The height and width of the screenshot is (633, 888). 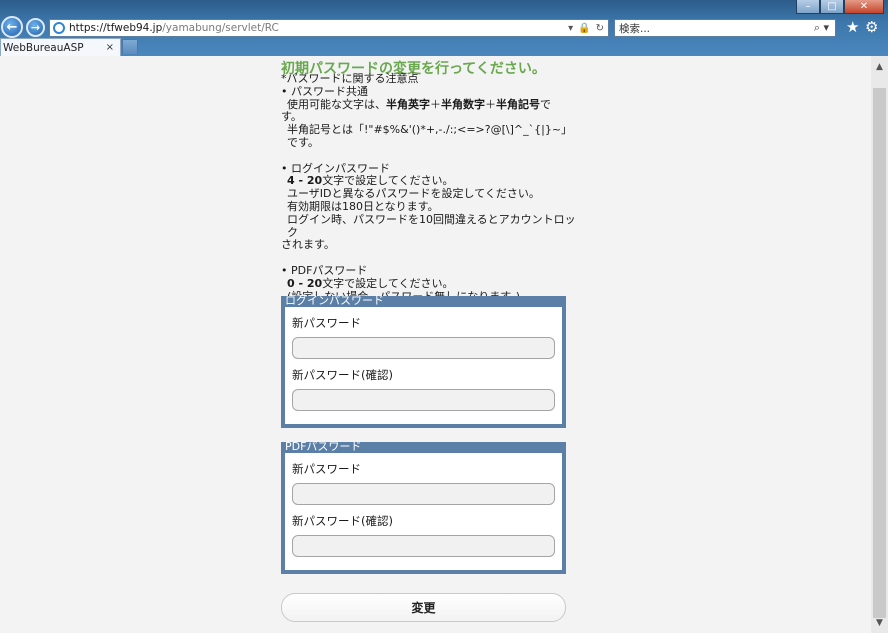 What do you see at coordinates (423, 507) in the screenshot?
I see `pdf-password-panel: PDFパスワード 新パスワード 新パスワード(確認)` at bounding box center [423, 507].